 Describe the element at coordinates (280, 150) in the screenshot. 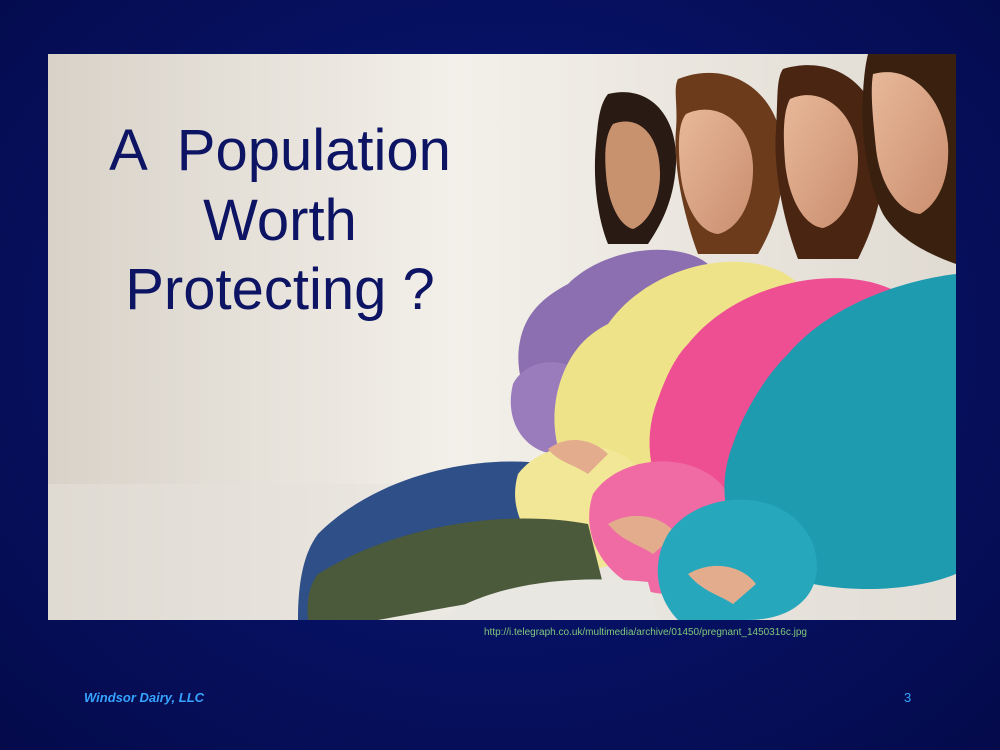

I see `title-line-1: A Population` at that location.